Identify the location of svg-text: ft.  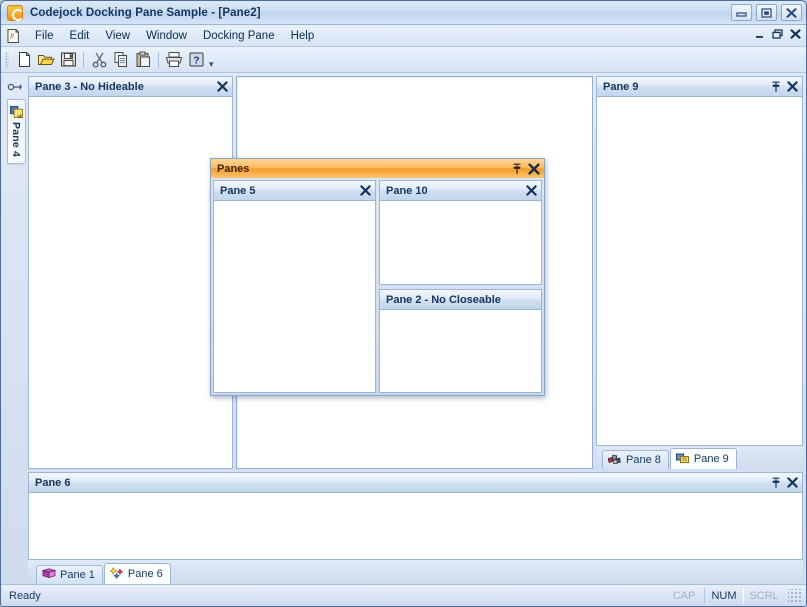
(12, 35).